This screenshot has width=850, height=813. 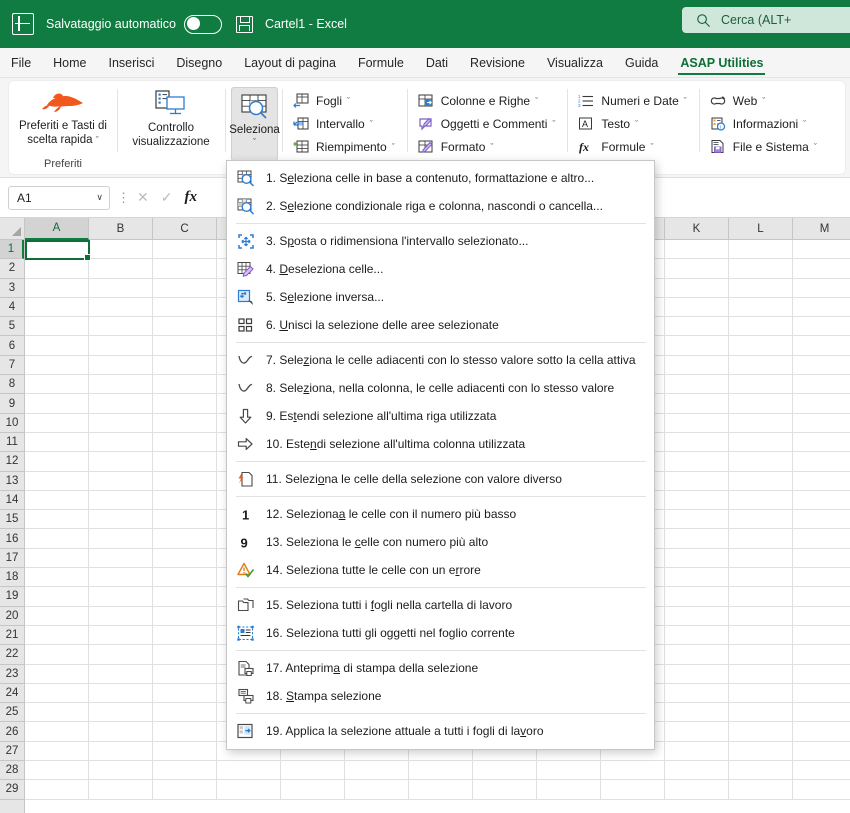 I want to click on cell-C15, so click(x=185, y=519).